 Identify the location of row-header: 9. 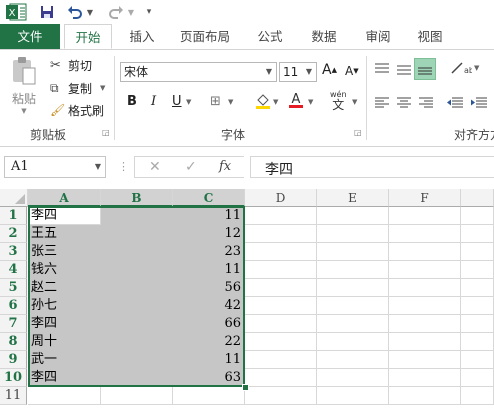
(13, 360).